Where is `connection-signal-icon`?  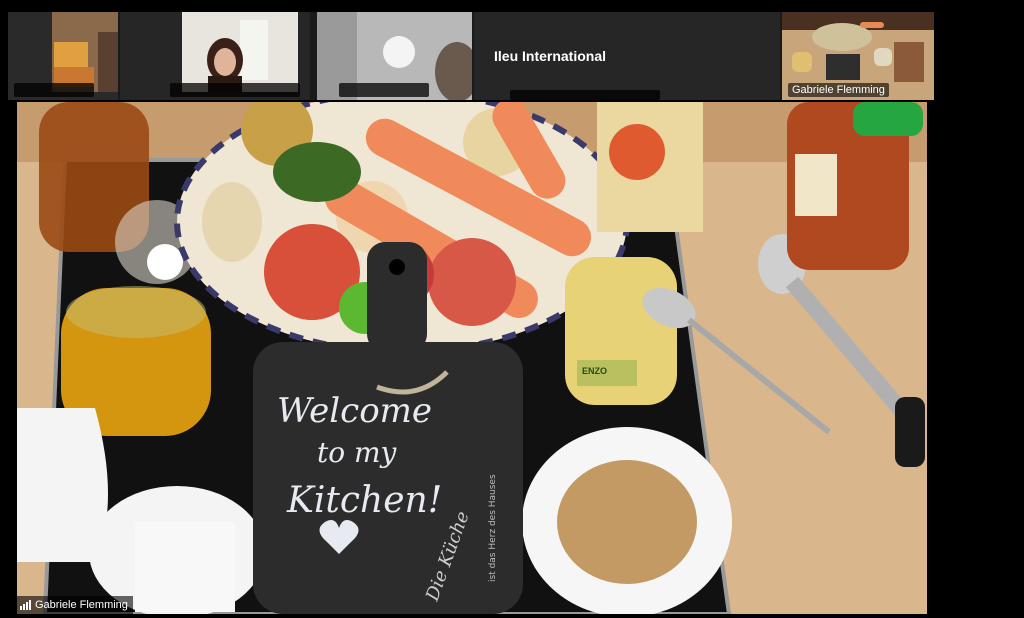
connection-signal-icon is located at coordinates (25, 605).